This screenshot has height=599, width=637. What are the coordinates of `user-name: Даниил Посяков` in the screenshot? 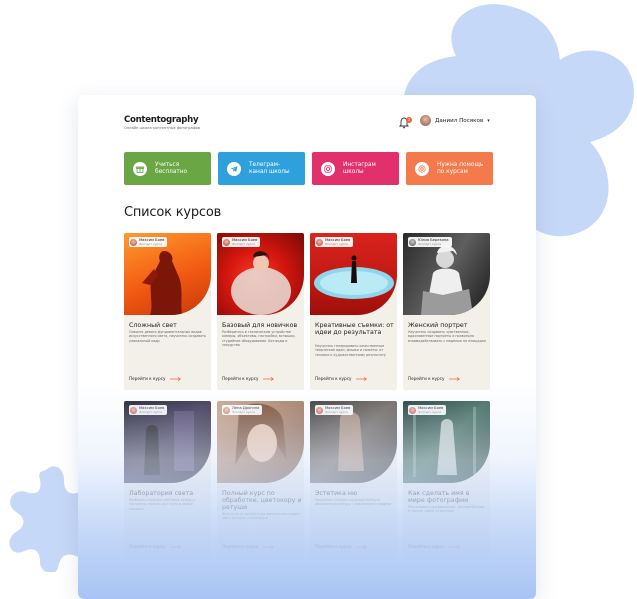 It's located at (459, 120).